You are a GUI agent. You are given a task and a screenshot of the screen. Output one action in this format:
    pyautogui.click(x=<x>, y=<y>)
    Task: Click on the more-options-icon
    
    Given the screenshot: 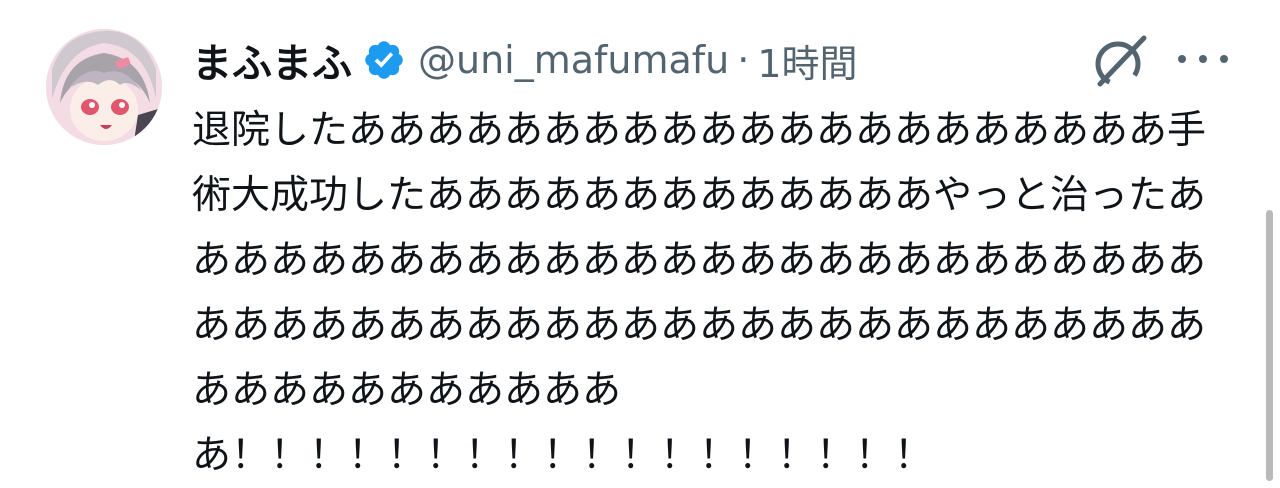 What is the action you would take?
    pyautogui.click(x=1203, y=59)
    